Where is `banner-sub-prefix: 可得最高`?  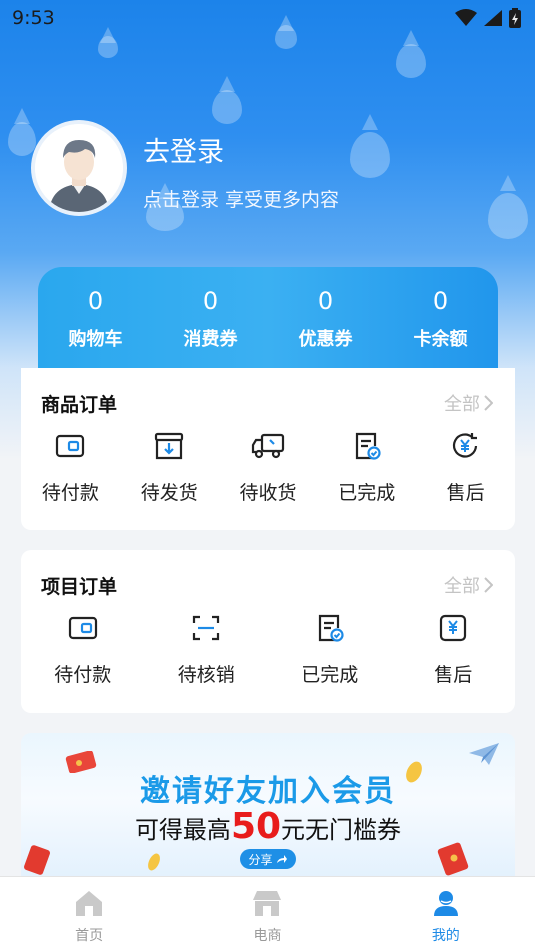 banner-sub-prefix: 可得最高 is located at coordinates (182, 830).